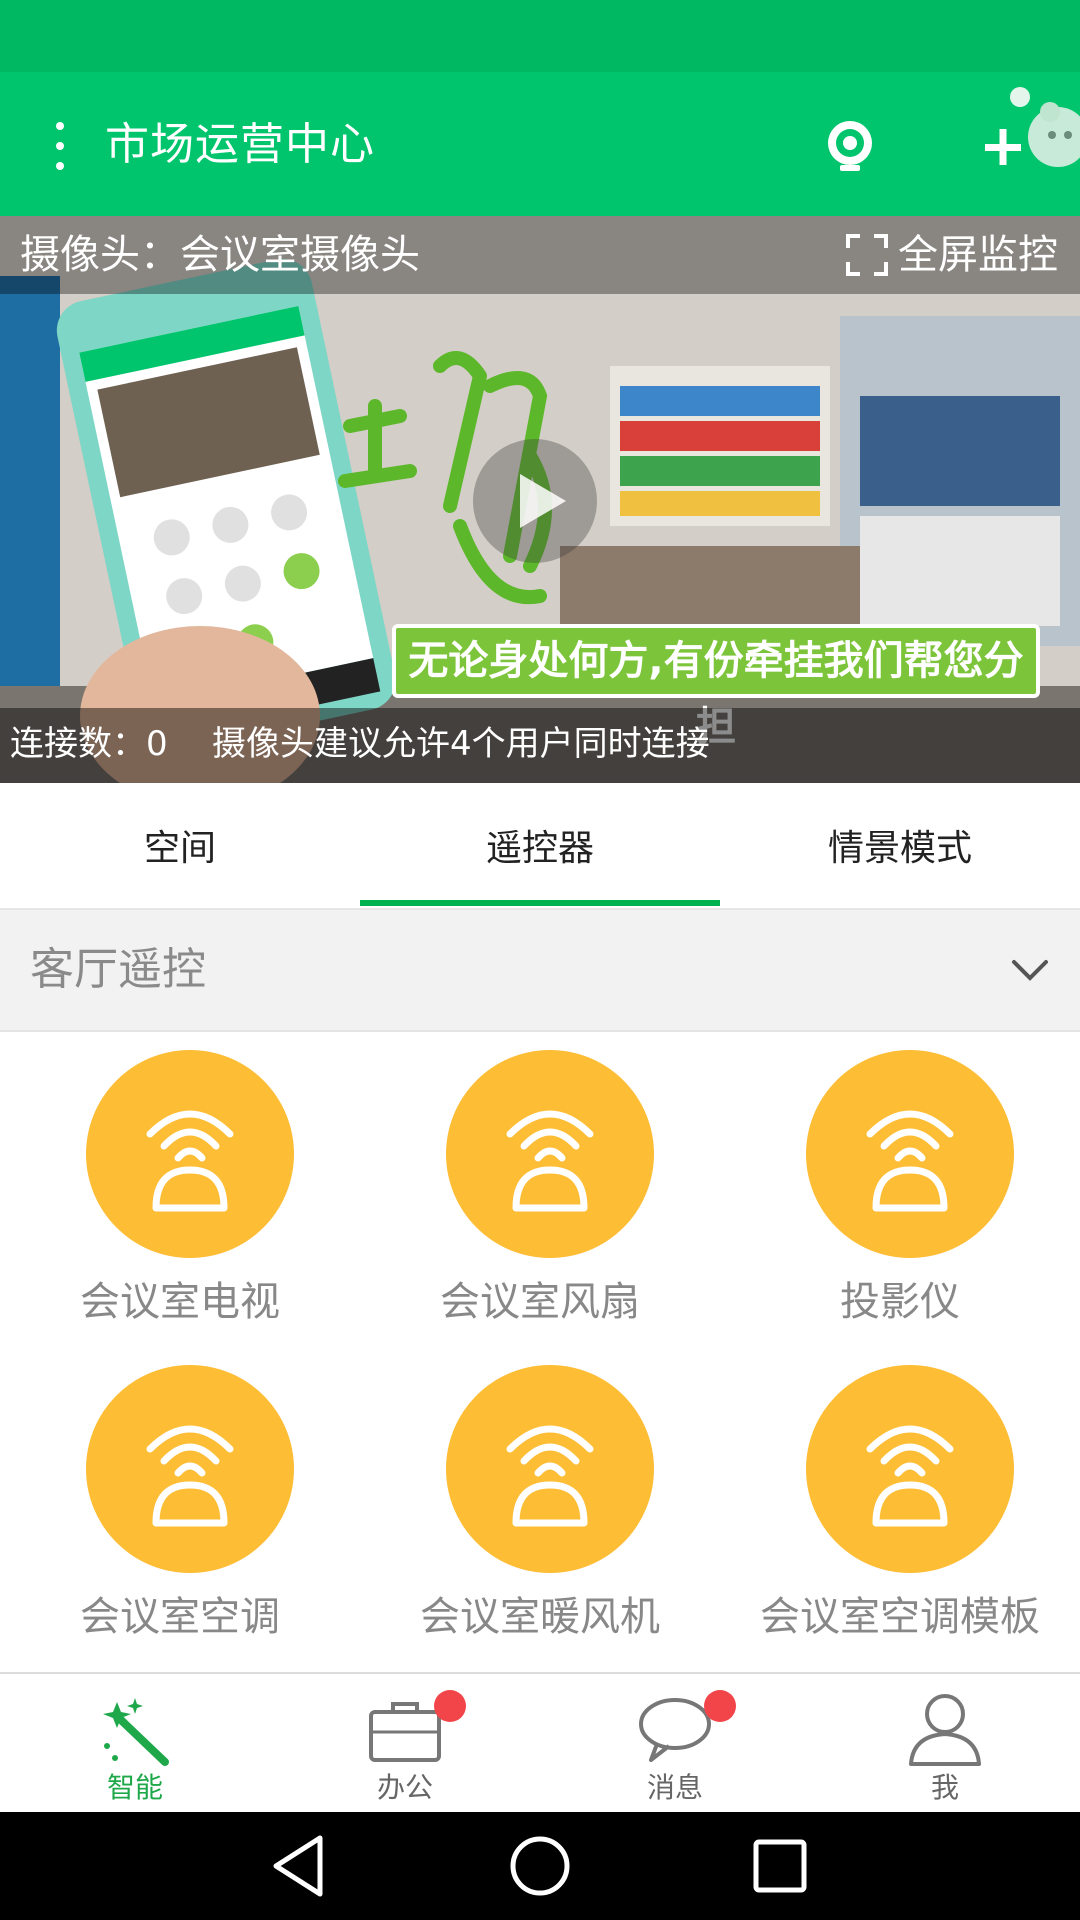 Image resolution: width=1080 pixels, height=1920 pixels. Describe the element at coordinates (900, 849) in the screenshot. I see `tab-scene-mode: 情景模式` at that location.